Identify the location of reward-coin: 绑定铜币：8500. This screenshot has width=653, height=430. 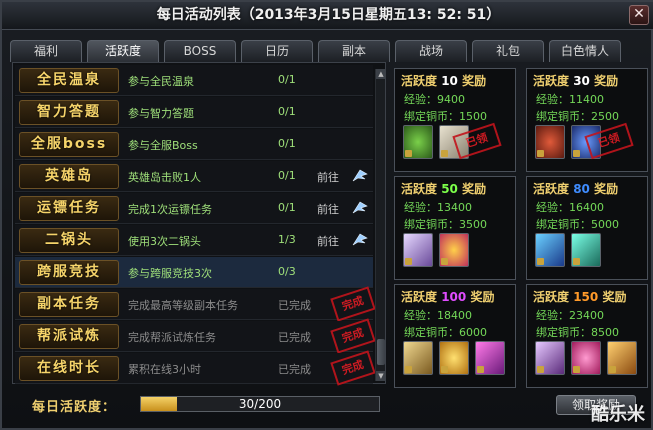
(577, 332).